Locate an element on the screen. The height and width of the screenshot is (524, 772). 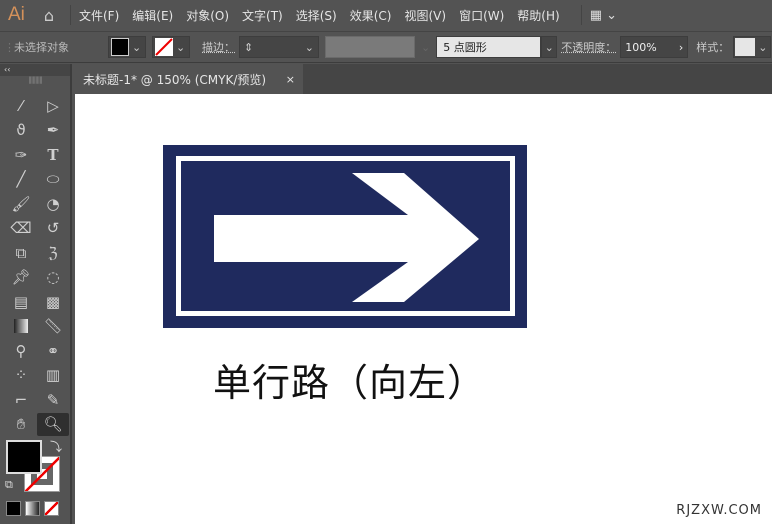
lasso-icon: ϑ is located at coordinates (21, 131).